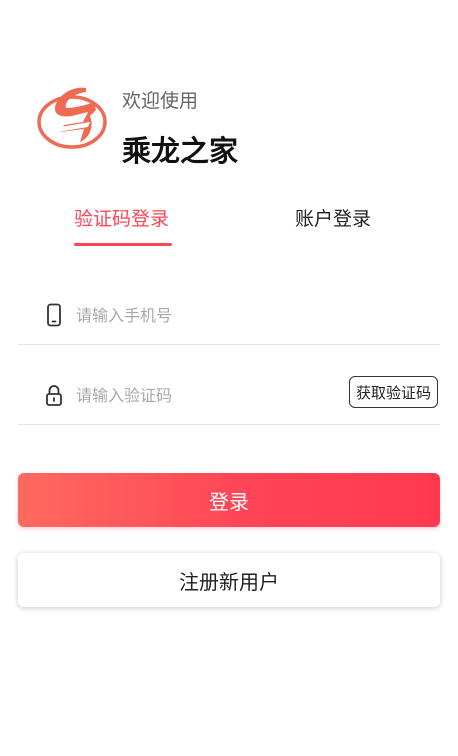 Image resolution: width=458 pixels, height=756 pixels. What do you see at coordinates (229, 500) in the screenshot?
I see `login-button: 登录` at bounding box center [229, 500].